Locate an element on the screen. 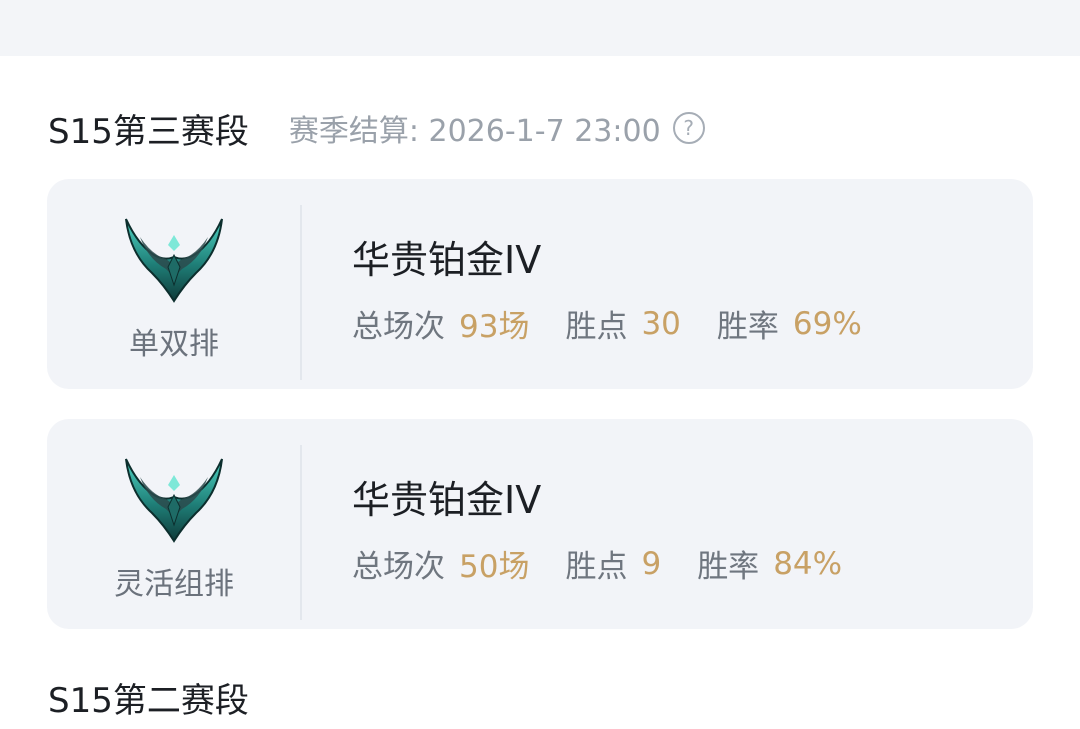 Image resolution: width=1080 pixels, height=729 pixels. stat-value: 84% is located at coordinates (808, 563).